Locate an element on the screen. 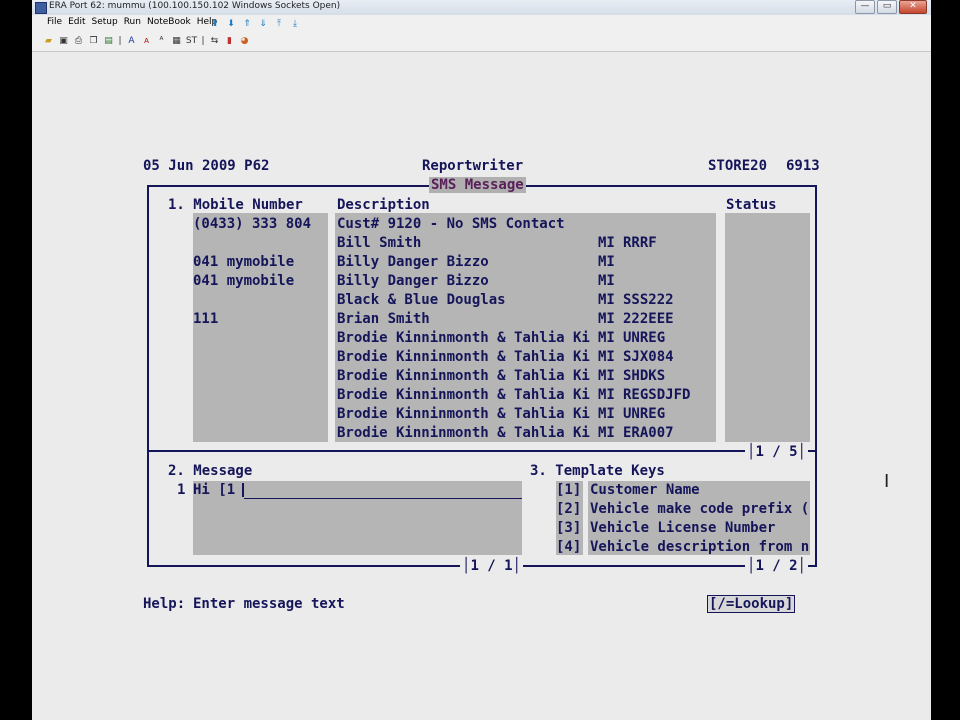  template-keys-page-number: 1 / 2 is located at coordinates (776, 566).